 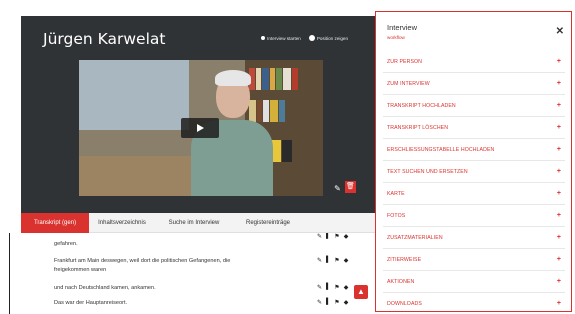 What do you see at coordinates (268, 223) in the screenshot?
I see `tab-registereintraege: Registereinträge` at bounding box center [268, 223].